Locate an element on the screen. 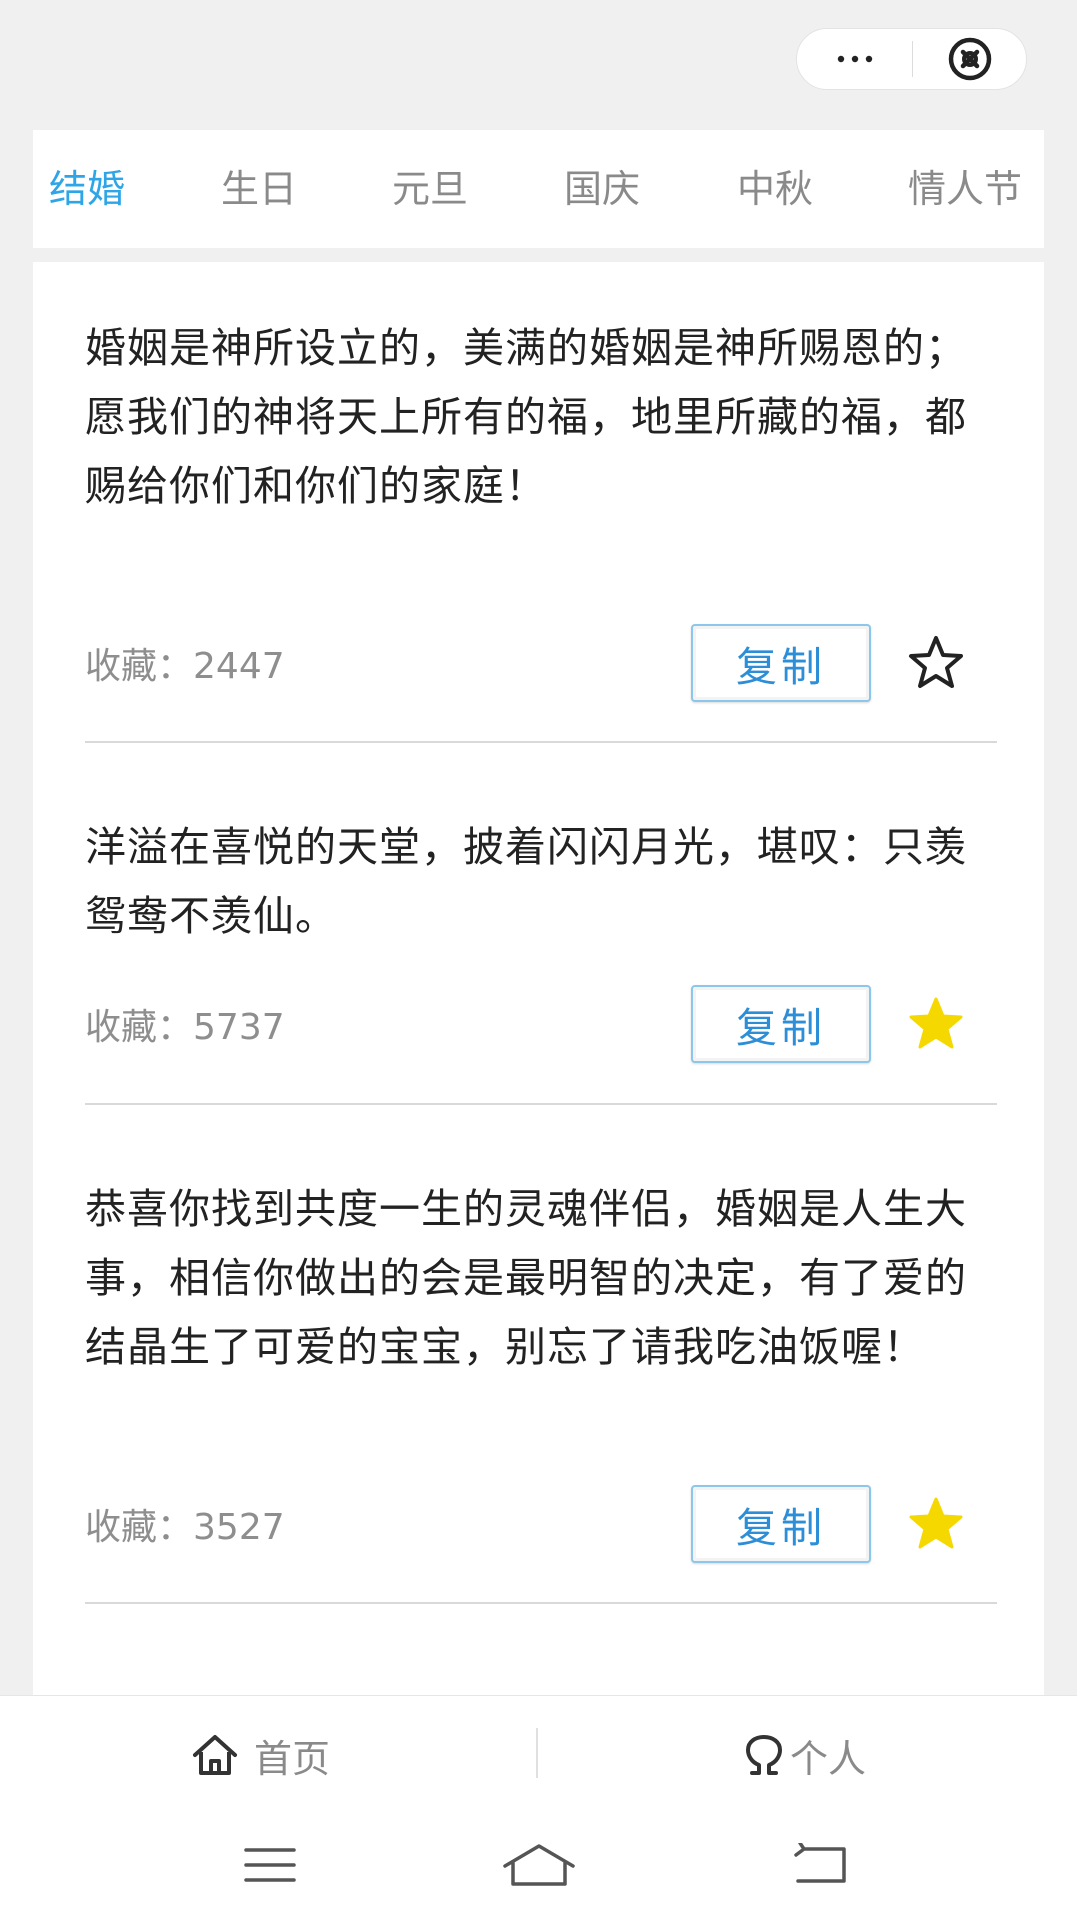 The width and height of the screenshot is (1077, 1917). favorite-count: 收藏：2447 is located at coordinates (185, 666).